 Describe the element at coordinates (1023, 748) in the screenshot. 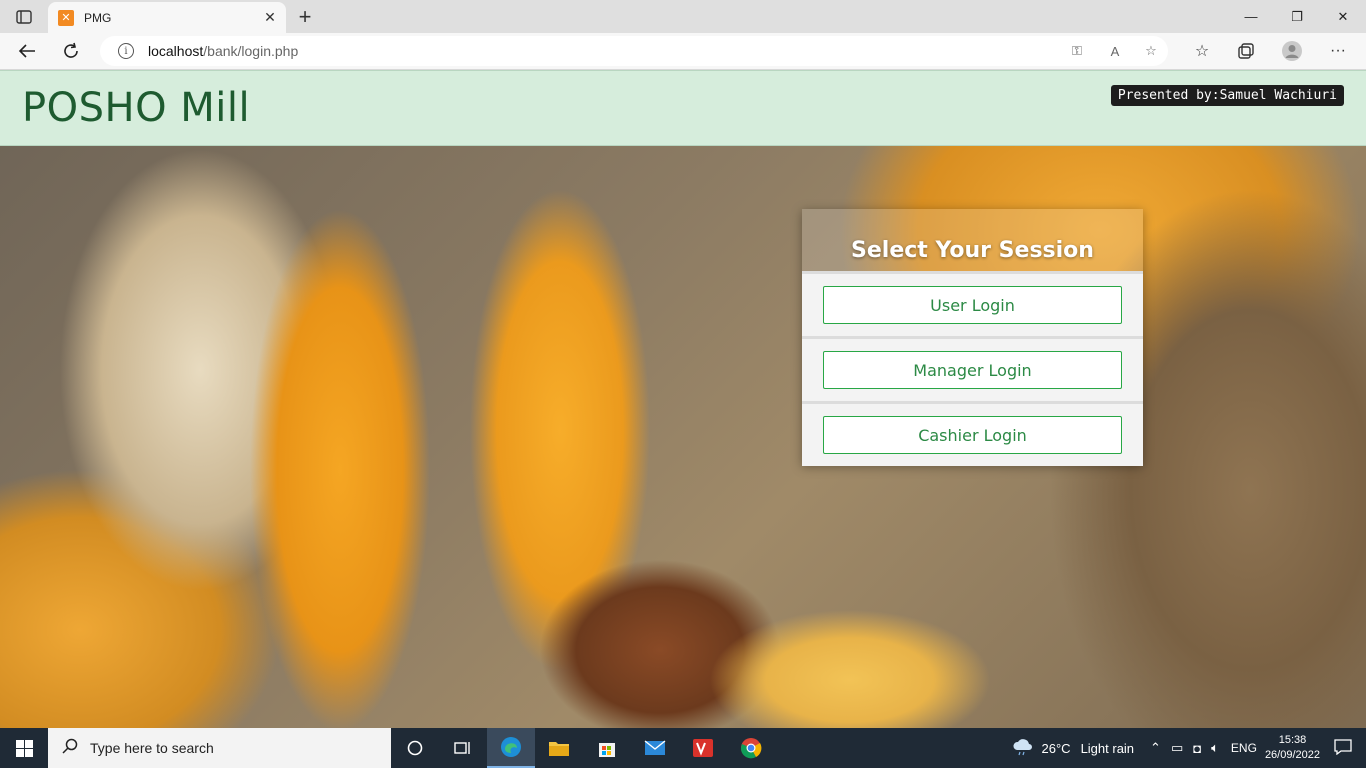

I see `weather-cloud-icon` at that location.